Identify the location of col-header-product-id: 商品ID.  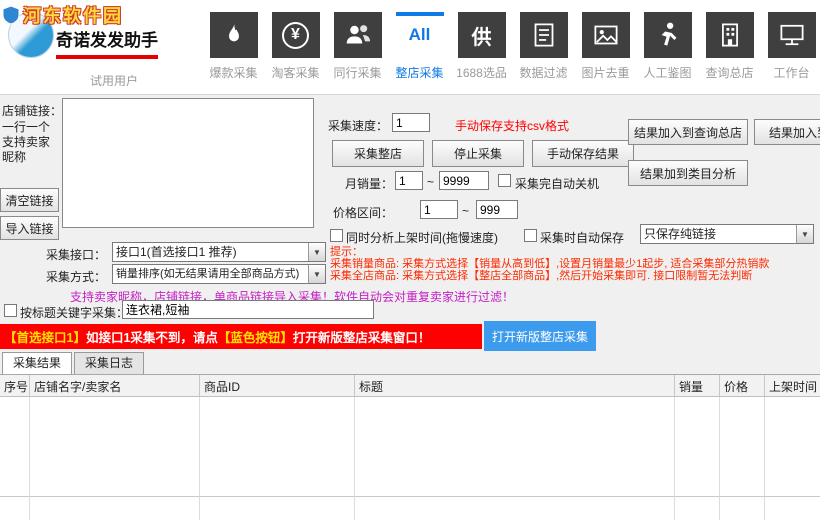
(277, 385).